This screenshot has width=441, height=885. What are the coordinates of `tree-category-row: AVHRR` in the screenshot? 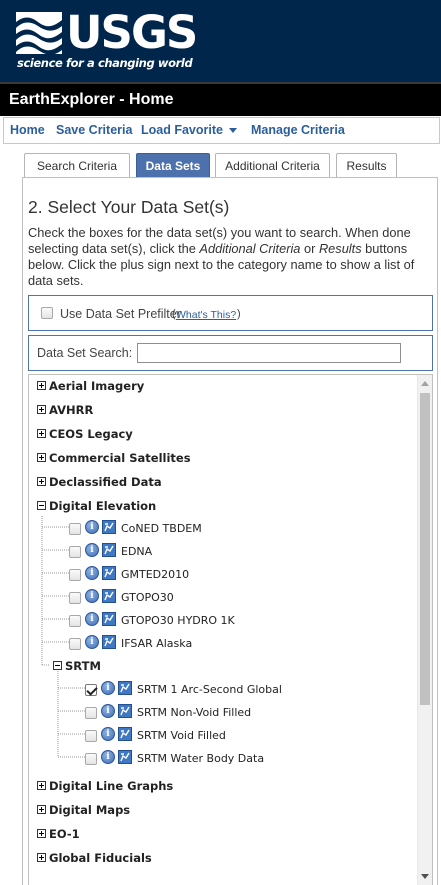 It's located at (219, 411).